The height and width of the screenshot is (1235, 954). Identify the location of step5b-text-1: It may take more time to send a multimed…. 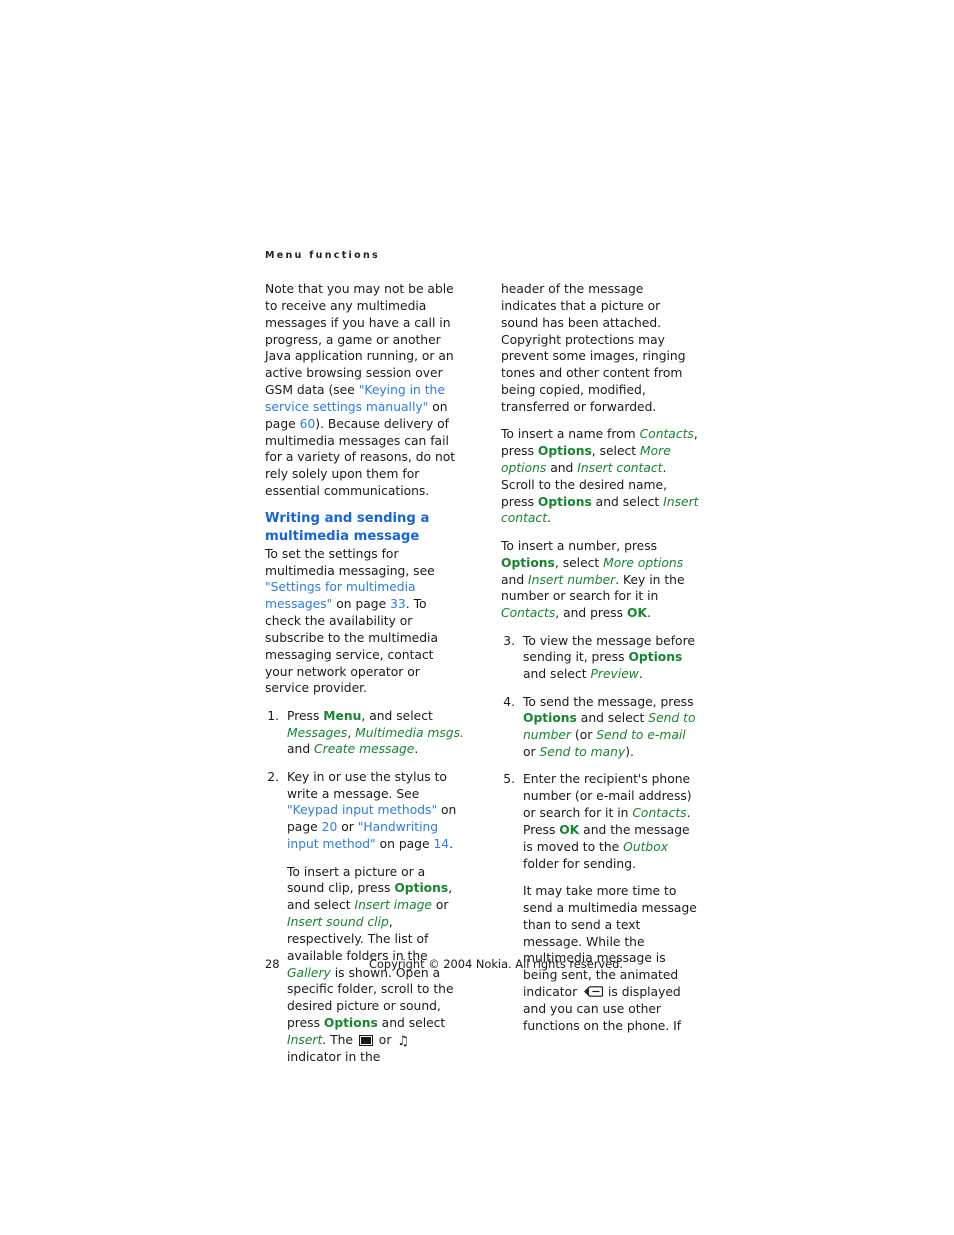
(610, 942).